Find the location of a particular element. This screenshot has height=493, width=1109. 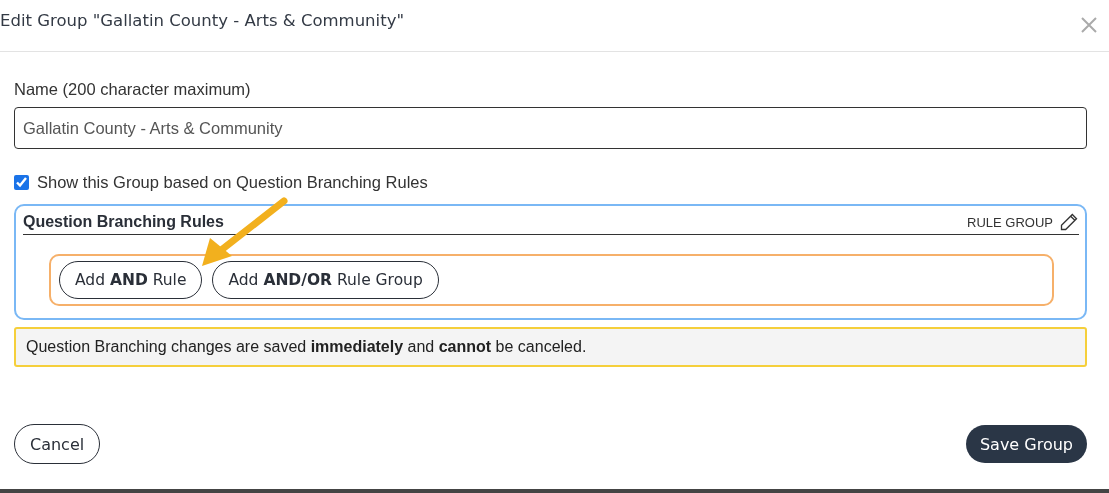

add-rule-button: Add AND Rule is located at coordinates (131, 280).